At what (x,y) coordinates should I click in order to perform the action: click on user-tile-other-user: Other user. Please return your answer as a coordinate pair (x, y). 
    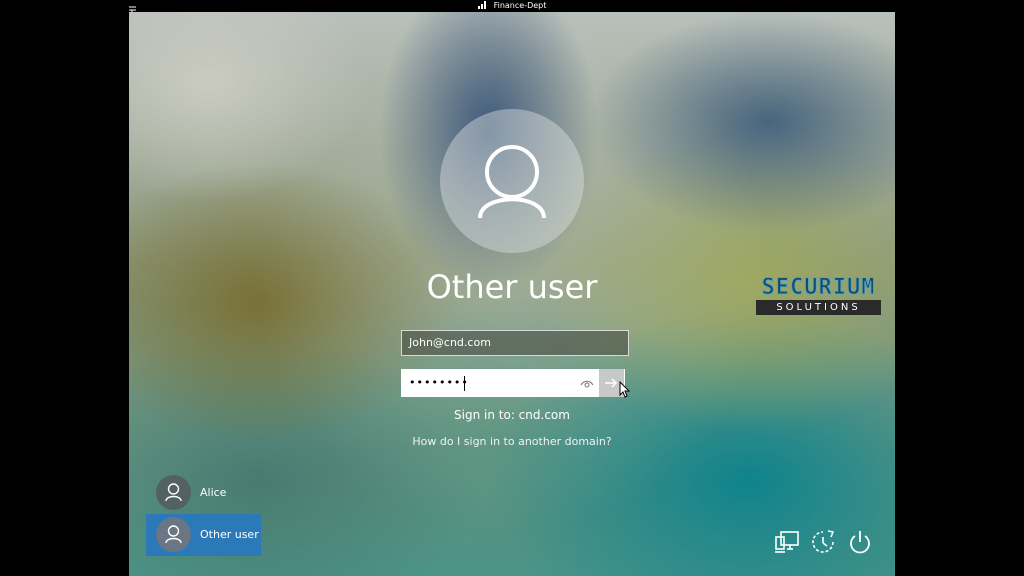
    Looking at the image, I should click on (203, 535).